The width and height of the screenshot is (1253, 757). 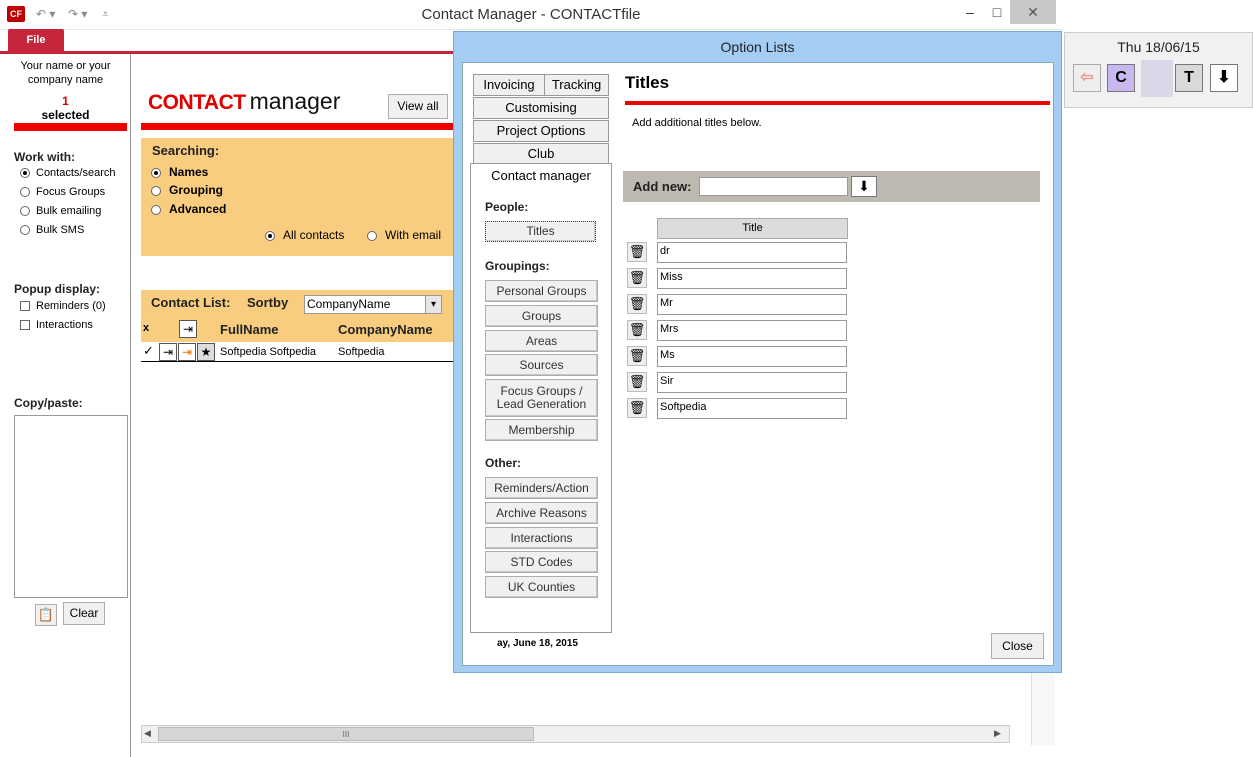 I want to click on logo-manager-text: manager, so click(x=295, y=101).